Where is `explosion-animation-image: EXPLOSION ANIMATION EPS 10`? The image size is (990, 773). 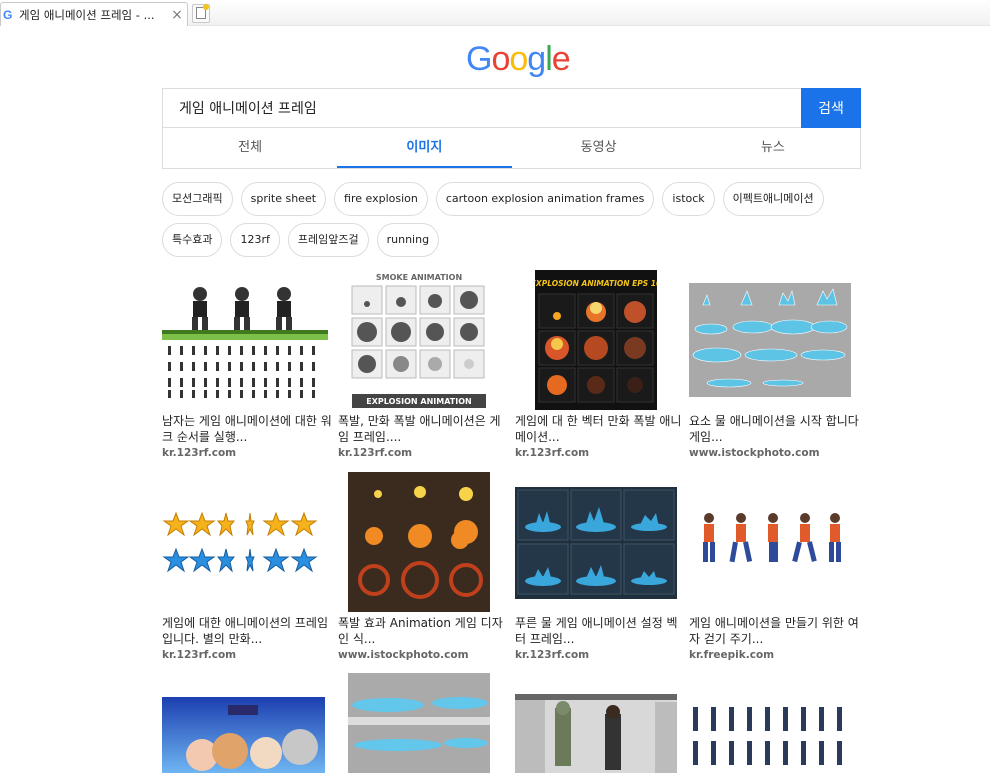
explosion-animation-image: EXPLOSION ANIMATION EPS 10 is located at coordinates (596, 340).